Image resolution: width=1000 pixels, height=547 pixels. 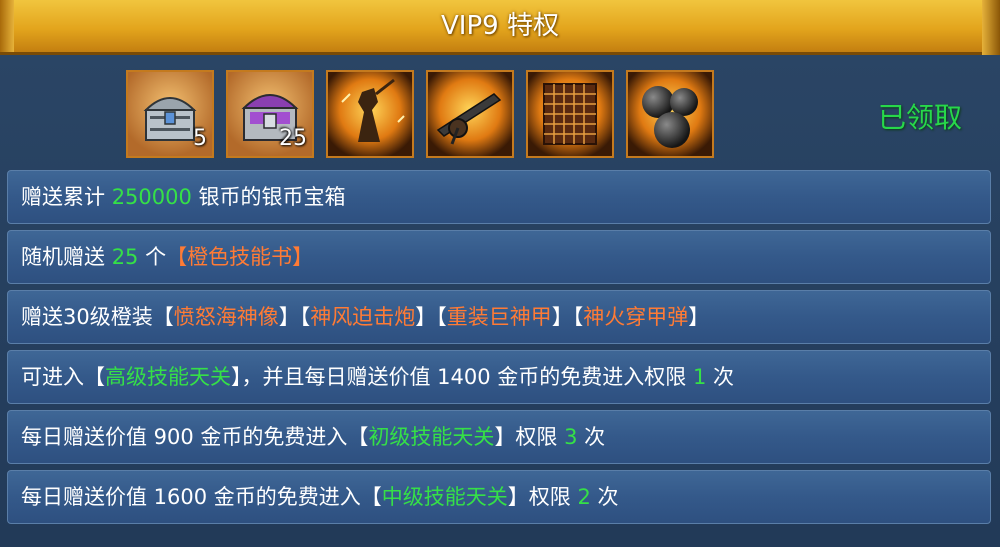 I want to click on benefit-value: 1, so click(x=699, y=377).